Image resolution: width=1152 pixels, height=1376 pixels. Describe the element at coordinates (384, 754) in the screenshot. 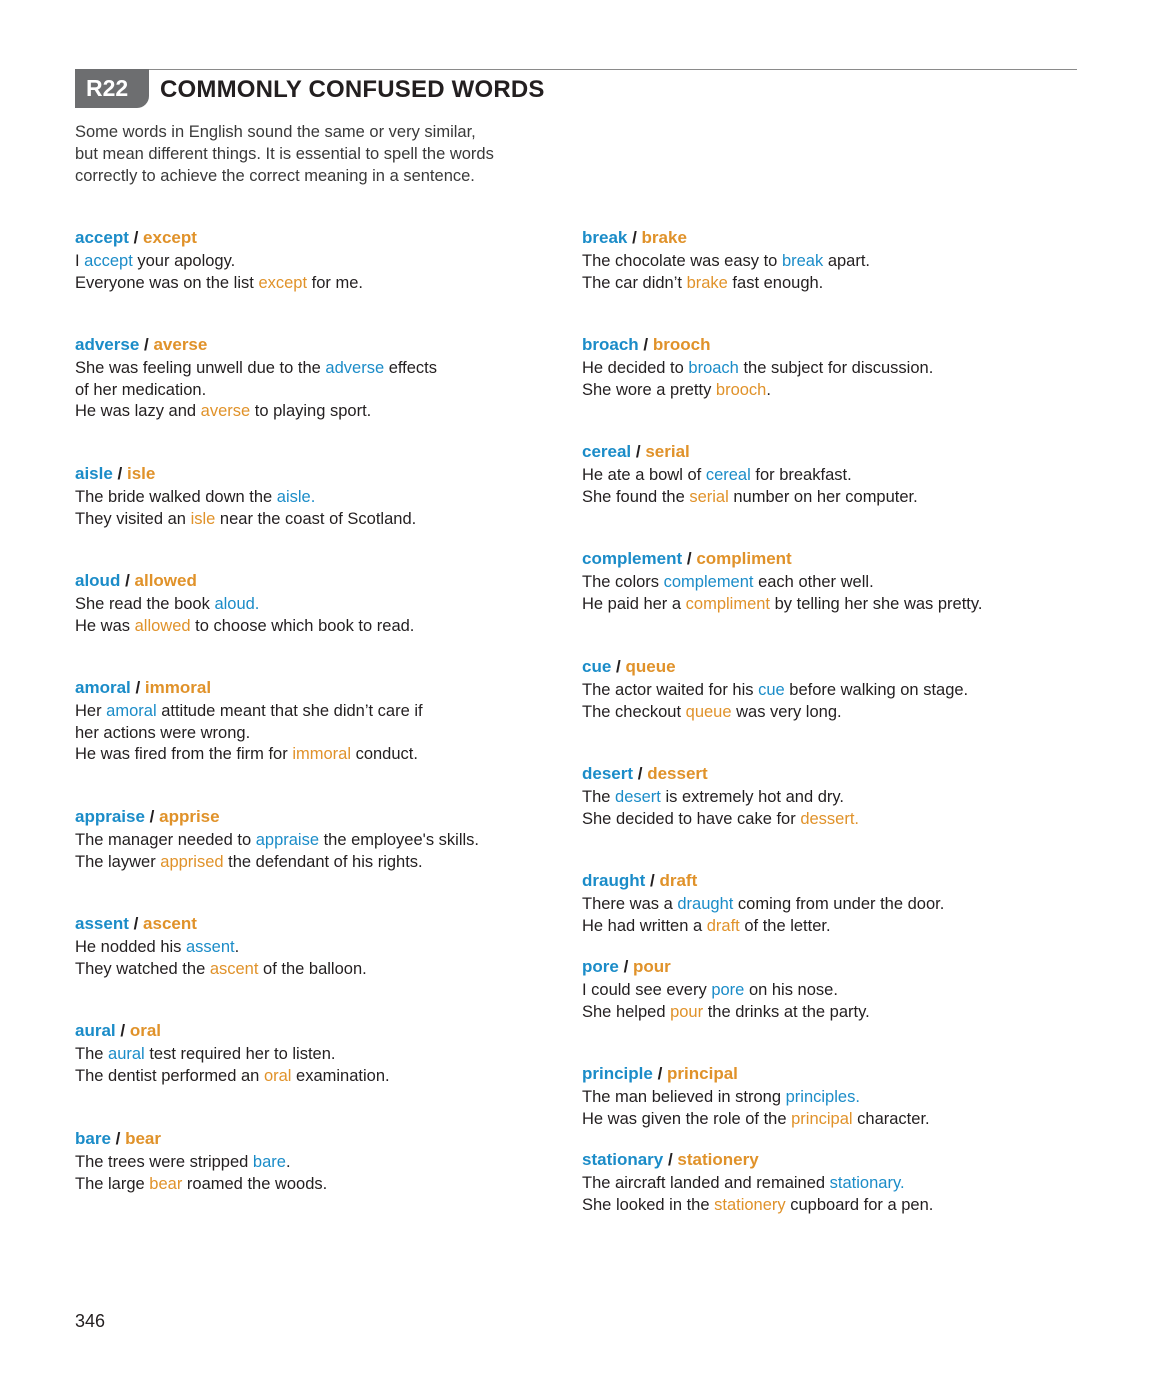

I see `sentence-text: conduct.` at that location.